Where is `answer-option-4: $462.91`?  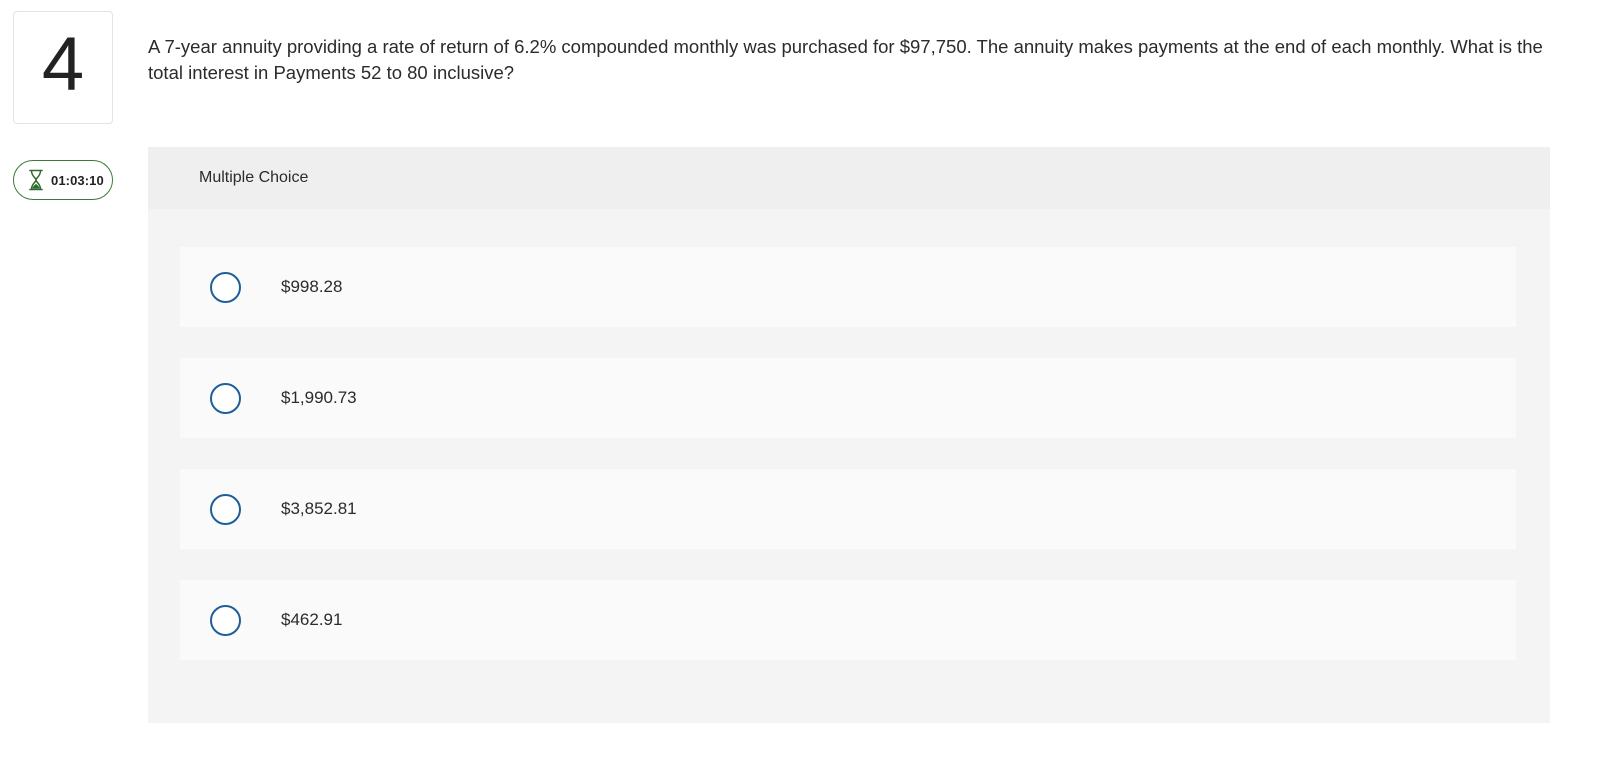
answer-option-4: $462.91 is located at coordinates (848, 620).